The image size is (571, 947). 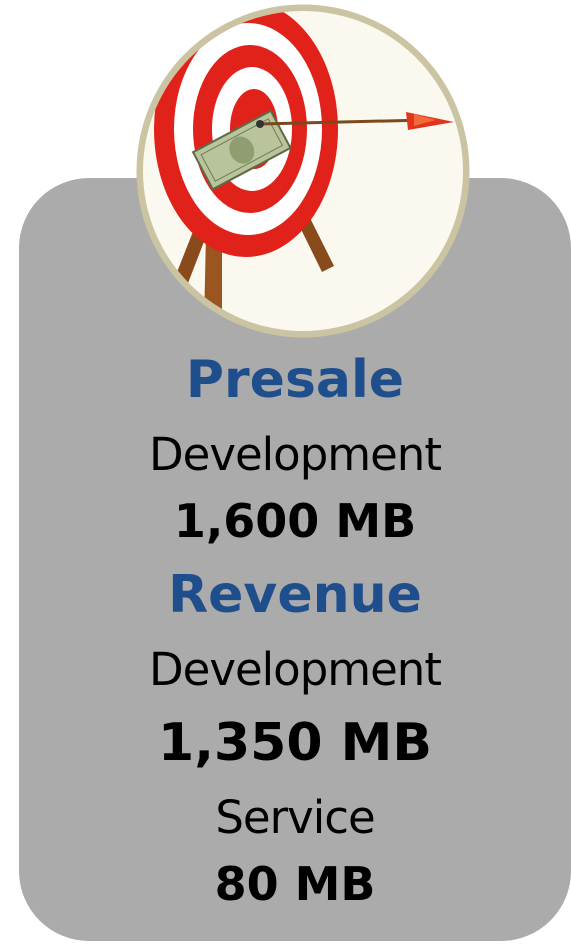 What do you see at coordinates (295, 817) in the screenshot?
I see `revenue-service-label: Service` at bounding box center [295, 817].